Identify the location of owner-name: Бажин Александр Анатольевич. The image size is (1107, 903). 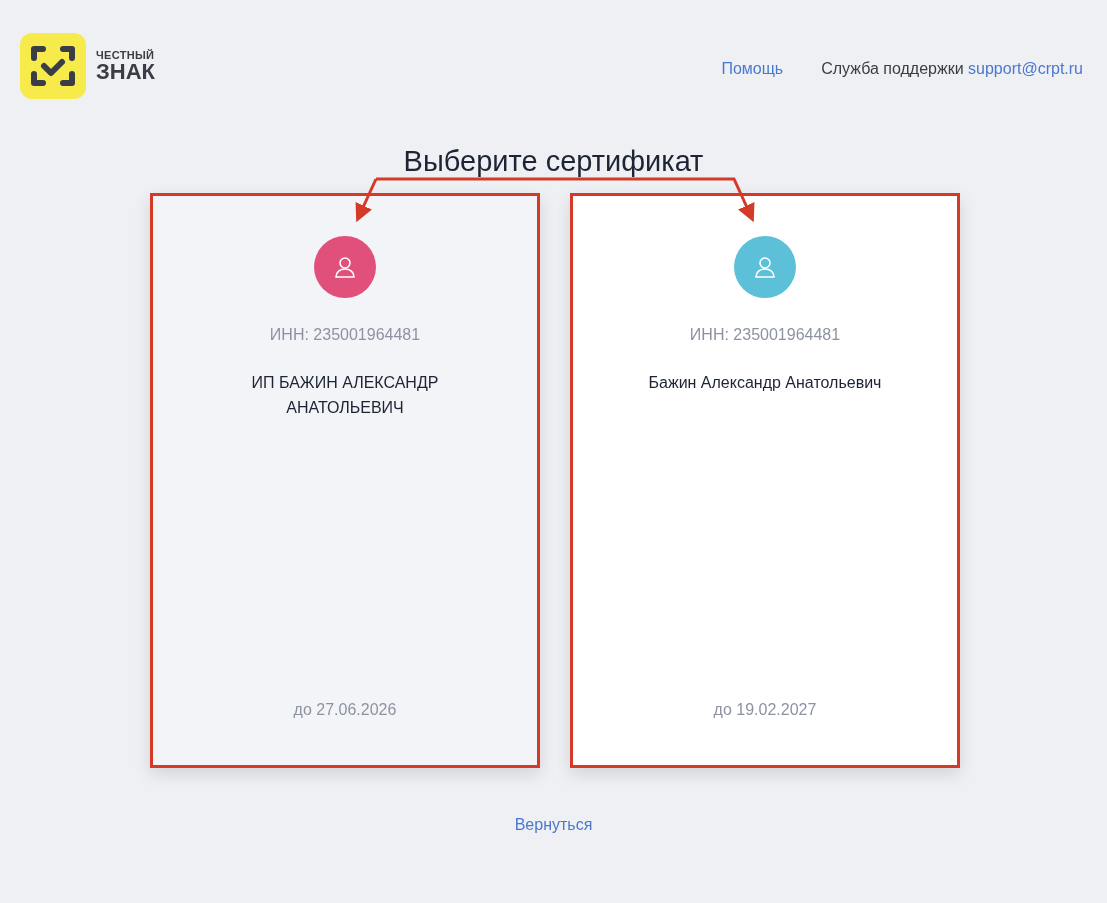
(765, 383).